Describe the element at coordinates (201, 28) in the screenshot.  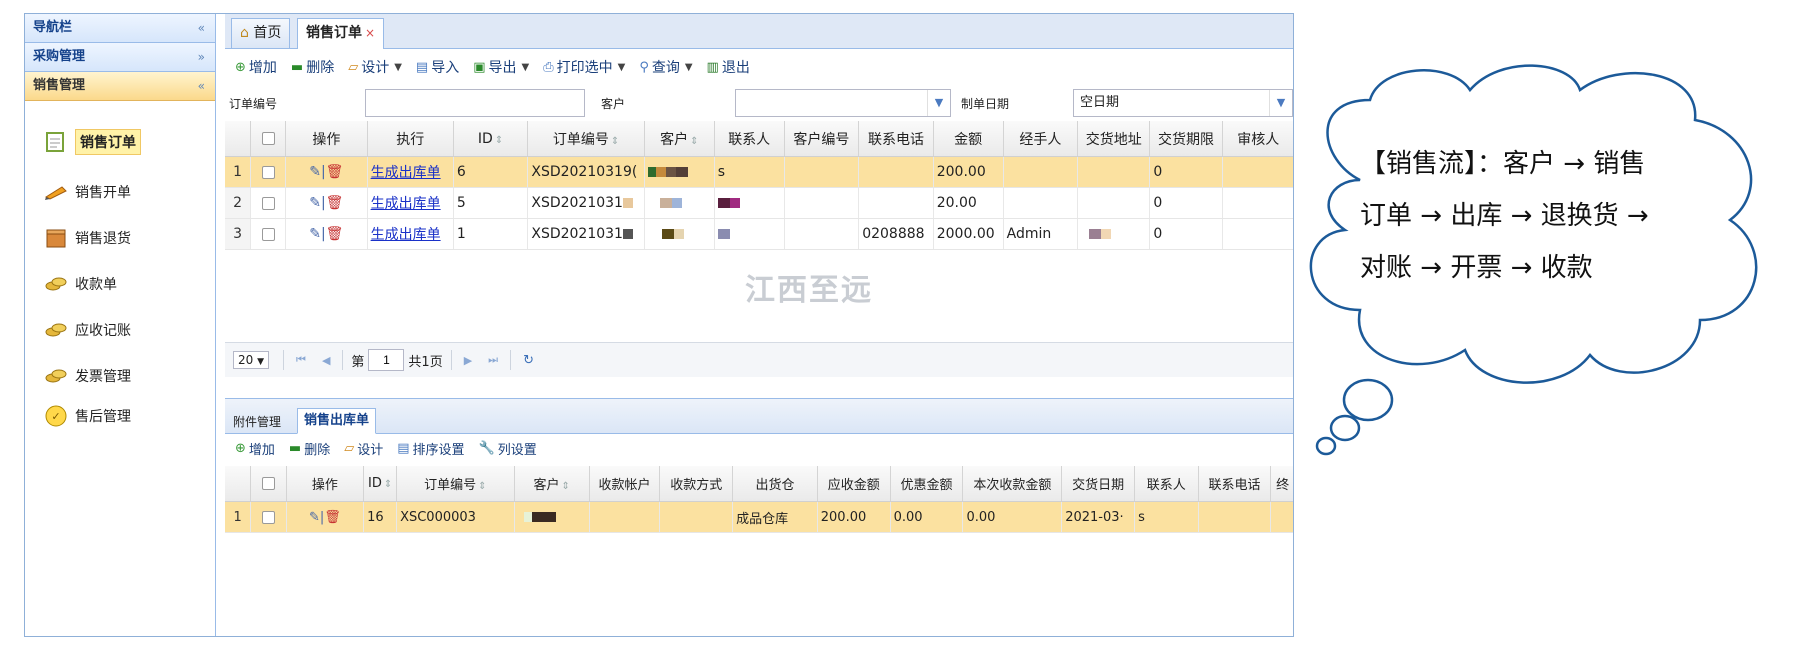
I see `collapse-sidebar-icon: «` at that location.